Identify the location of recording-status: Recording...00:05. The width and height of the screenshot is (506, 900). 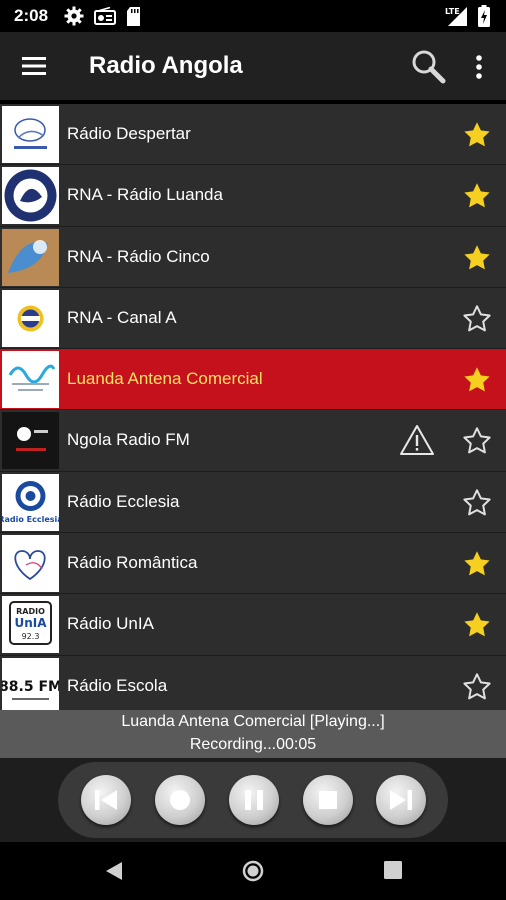
(253, 744).